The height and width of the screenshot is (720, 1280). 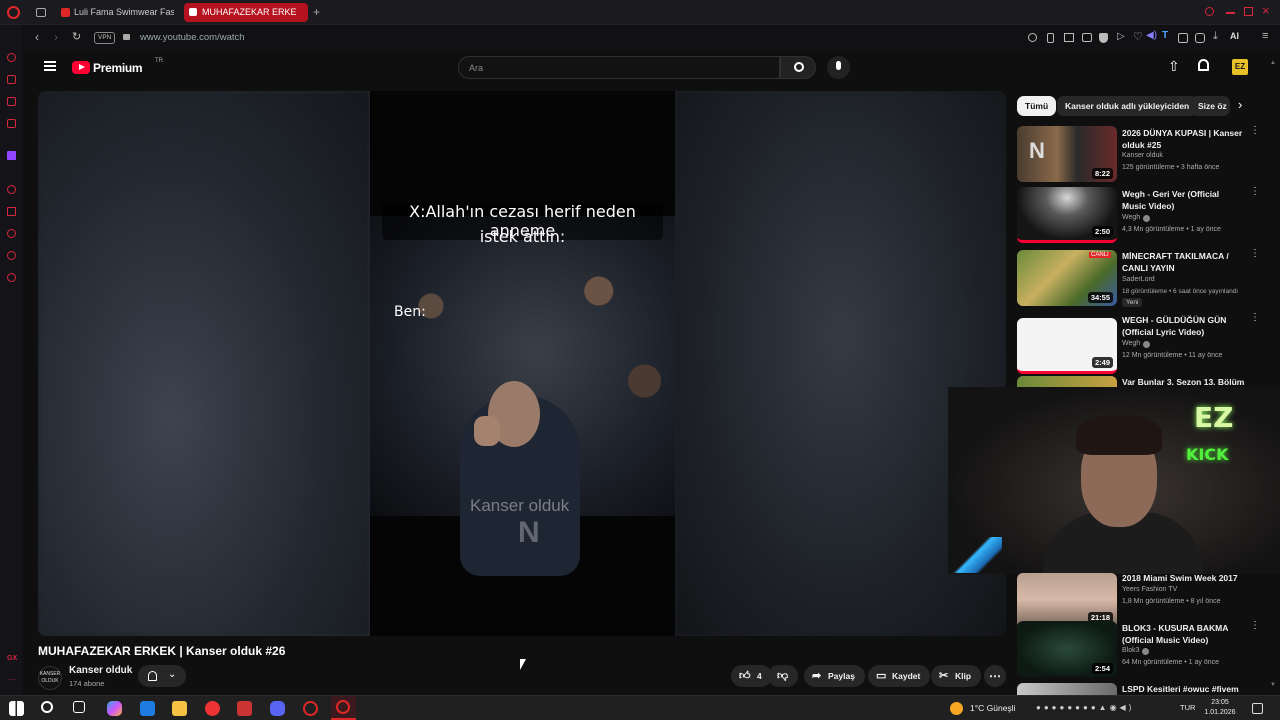 What do you see at coordinates (834, 676) in the screenshot?
I see `share-button: ➦ Paylaş` at bounding box center [834, 676].